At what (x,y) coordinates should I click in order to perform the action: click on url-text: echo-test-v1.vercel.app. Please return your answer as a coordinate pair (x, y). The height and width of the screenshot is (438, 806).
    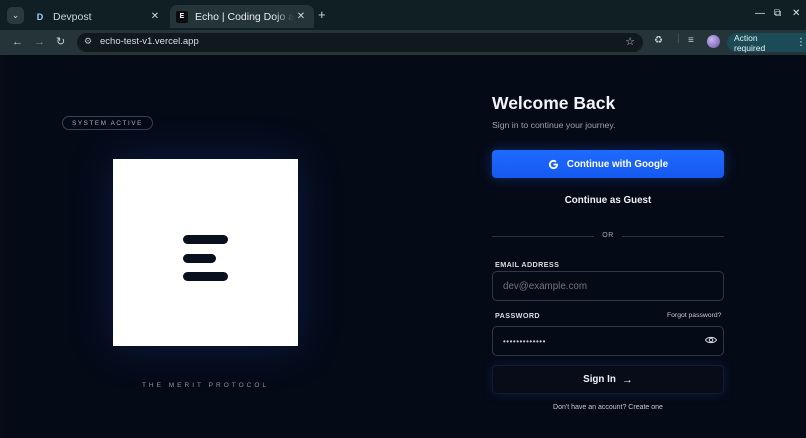
    Looking at the image, I should click on (149, 41).